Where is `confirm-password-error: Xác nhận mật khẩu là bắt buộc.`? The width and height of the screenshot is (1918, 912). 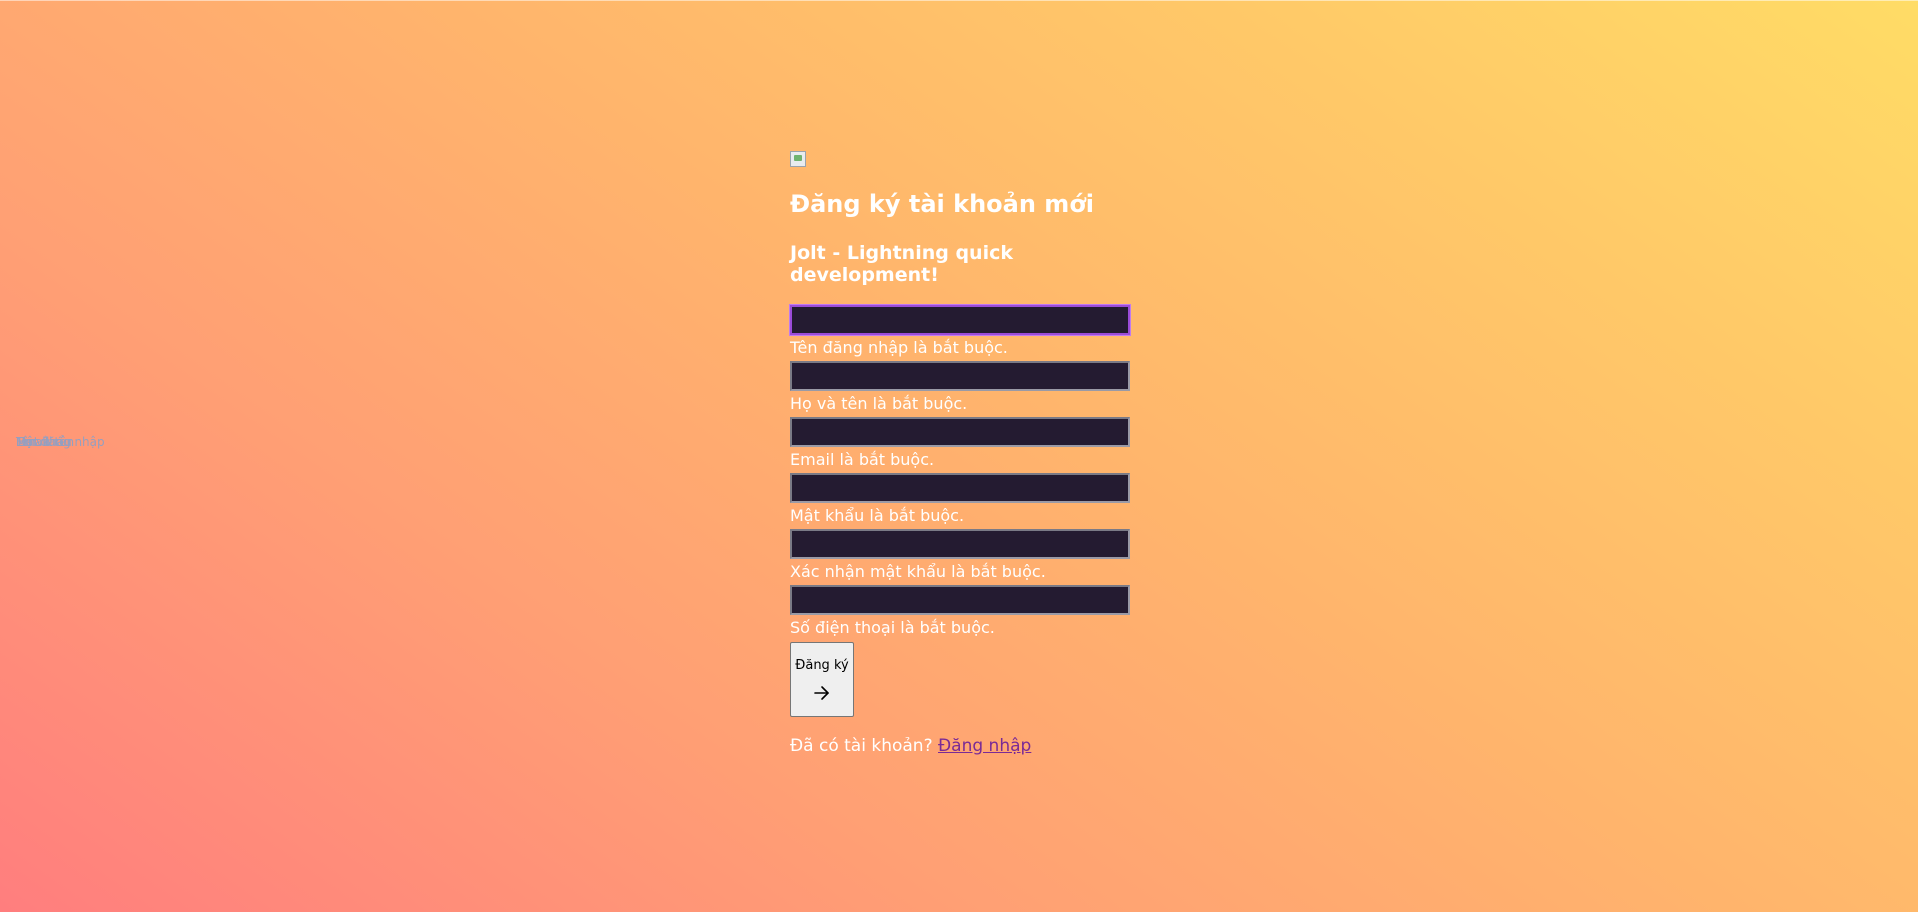 confirm-password-error: Xác nhận mật khẩu là bắt buộc. is located at coordinates (918, 571).